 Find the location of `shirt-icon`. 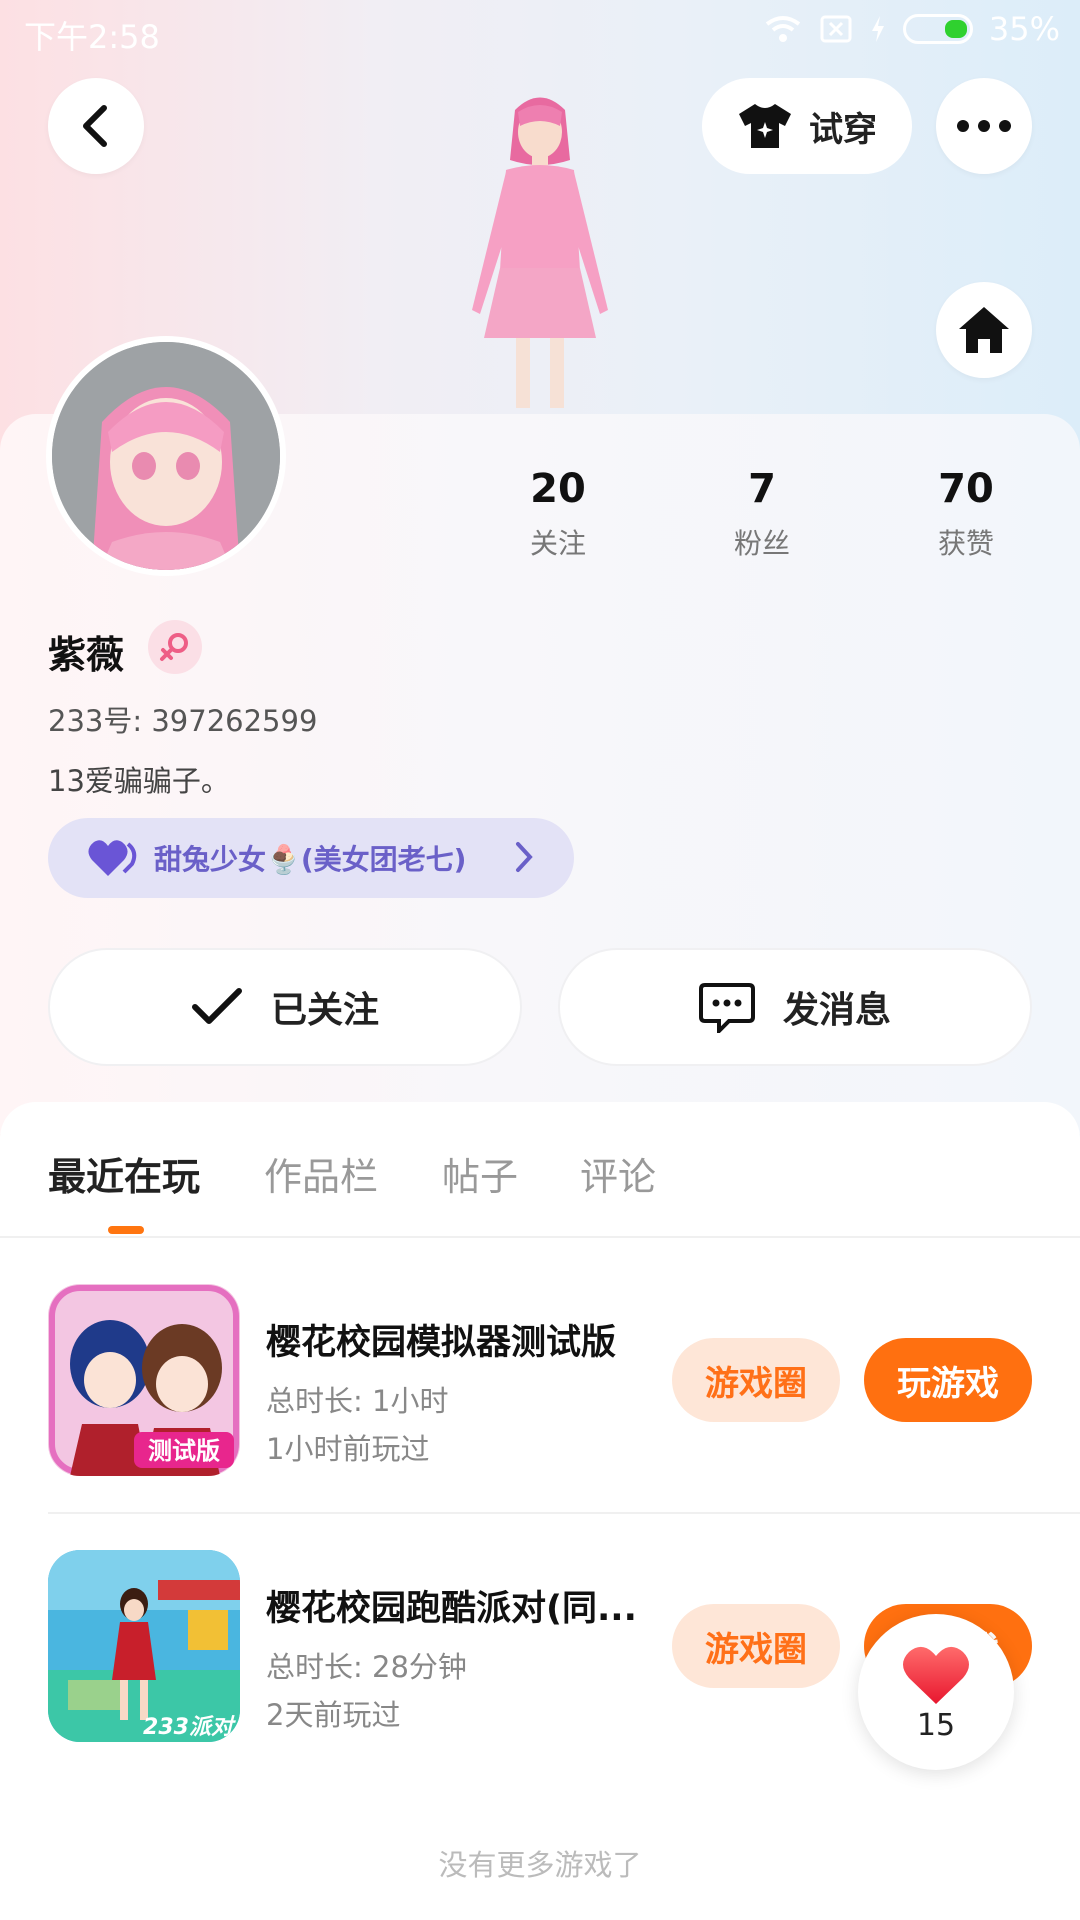

shirt-icon is located at coordinates (765, 126).